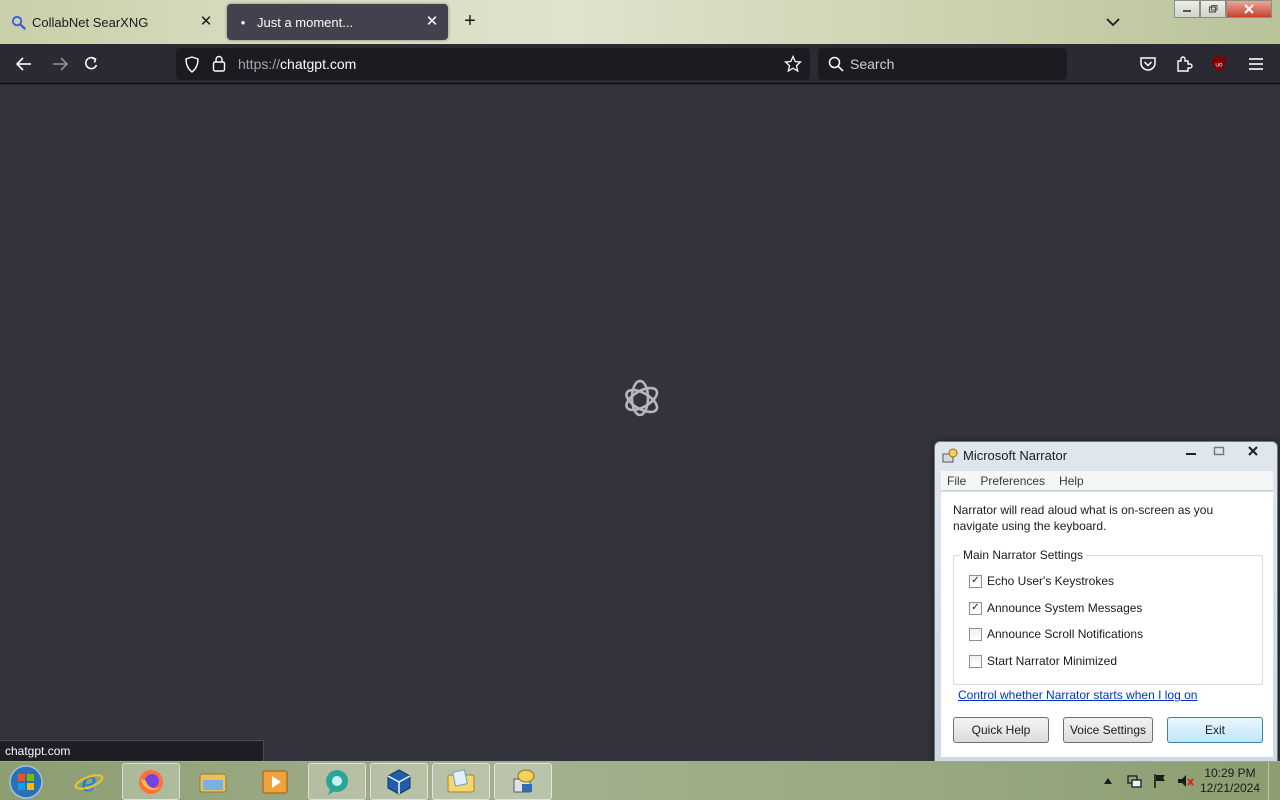  I want to click on lock-icon, so click(219, 66).